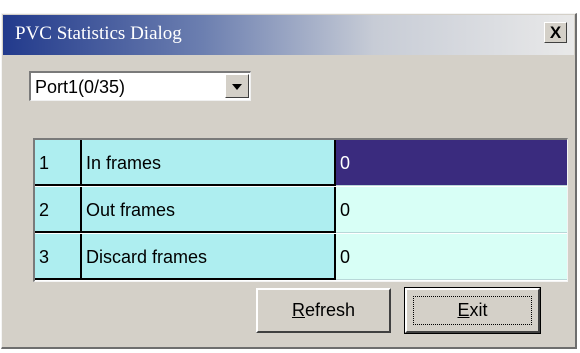 The image size is (580, 353). I want to click on focus-rectangle, so click(472, 310).